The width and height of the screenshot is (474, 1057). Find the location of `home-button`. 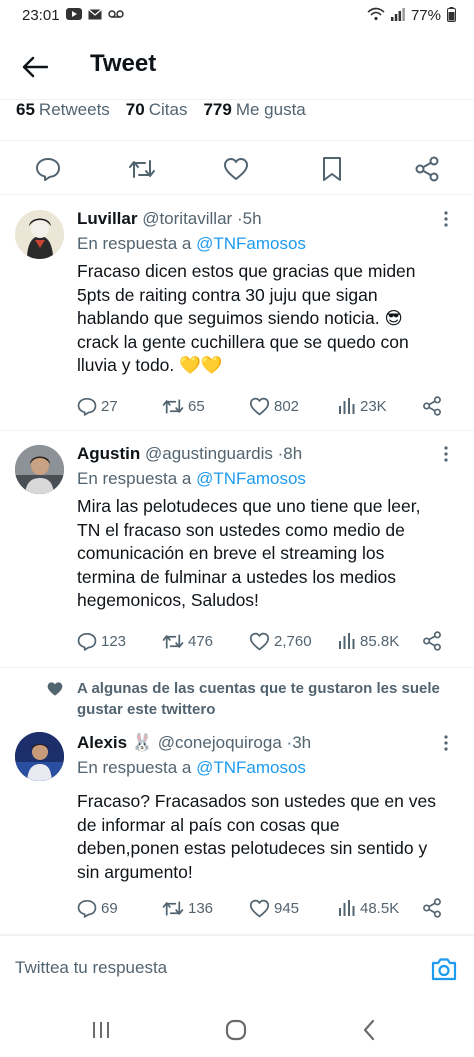

home-button is located at coordinates (236, 1030).